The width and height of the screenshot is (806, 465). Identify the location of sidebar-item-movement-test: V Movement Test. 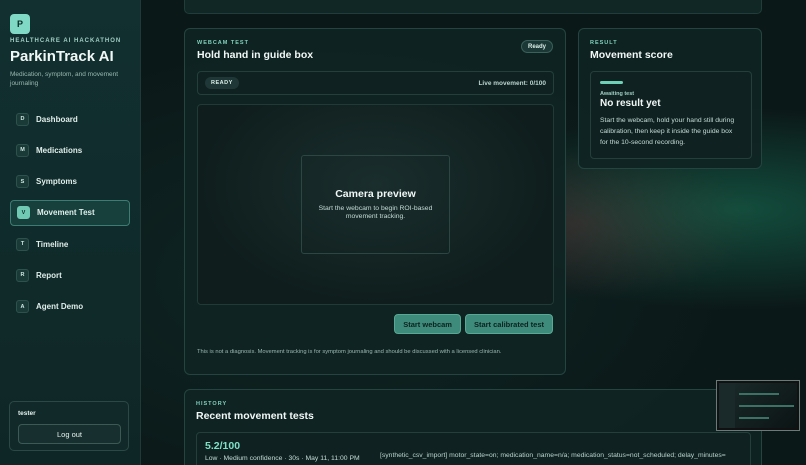
(70, 212).